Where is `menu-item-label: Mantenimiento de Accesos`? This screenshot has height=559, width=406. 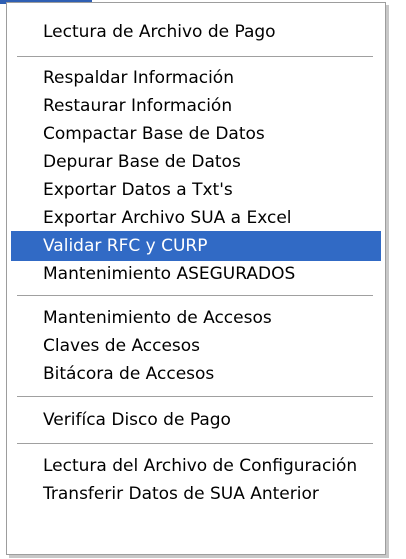 menu-item-label: Mantenimiento de Accesos is located at coordinates (157, 318).